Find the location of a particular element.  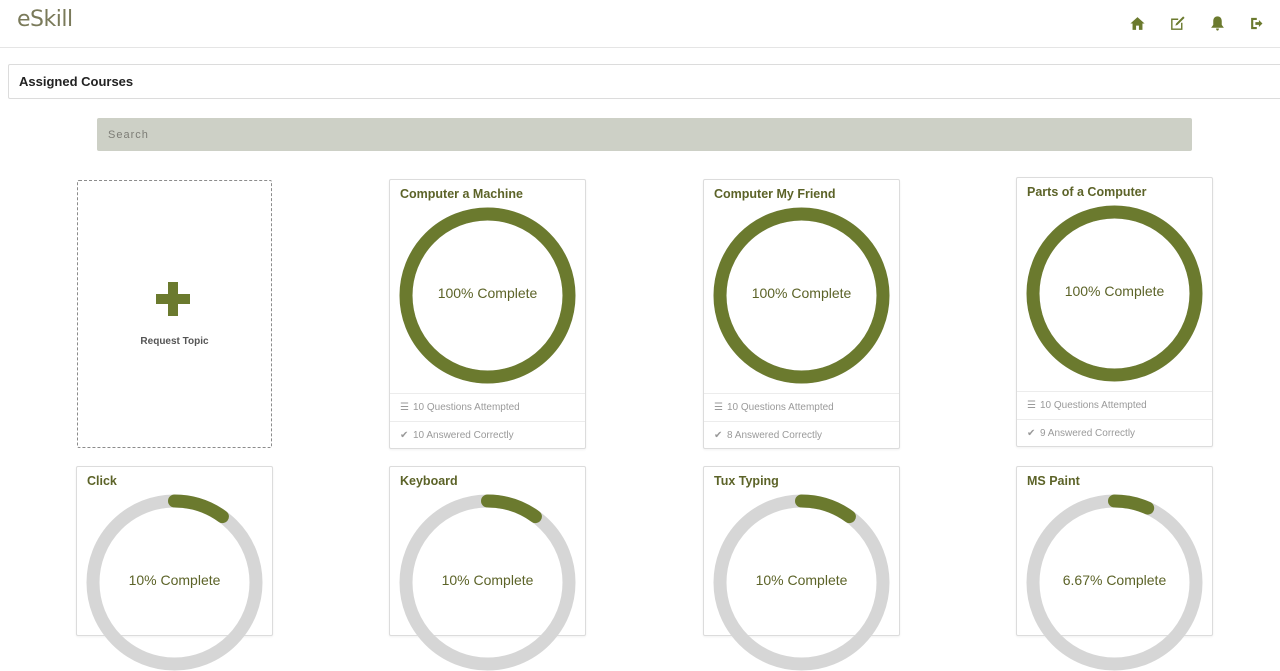

home-icon is located at coordinates (1137, 23).